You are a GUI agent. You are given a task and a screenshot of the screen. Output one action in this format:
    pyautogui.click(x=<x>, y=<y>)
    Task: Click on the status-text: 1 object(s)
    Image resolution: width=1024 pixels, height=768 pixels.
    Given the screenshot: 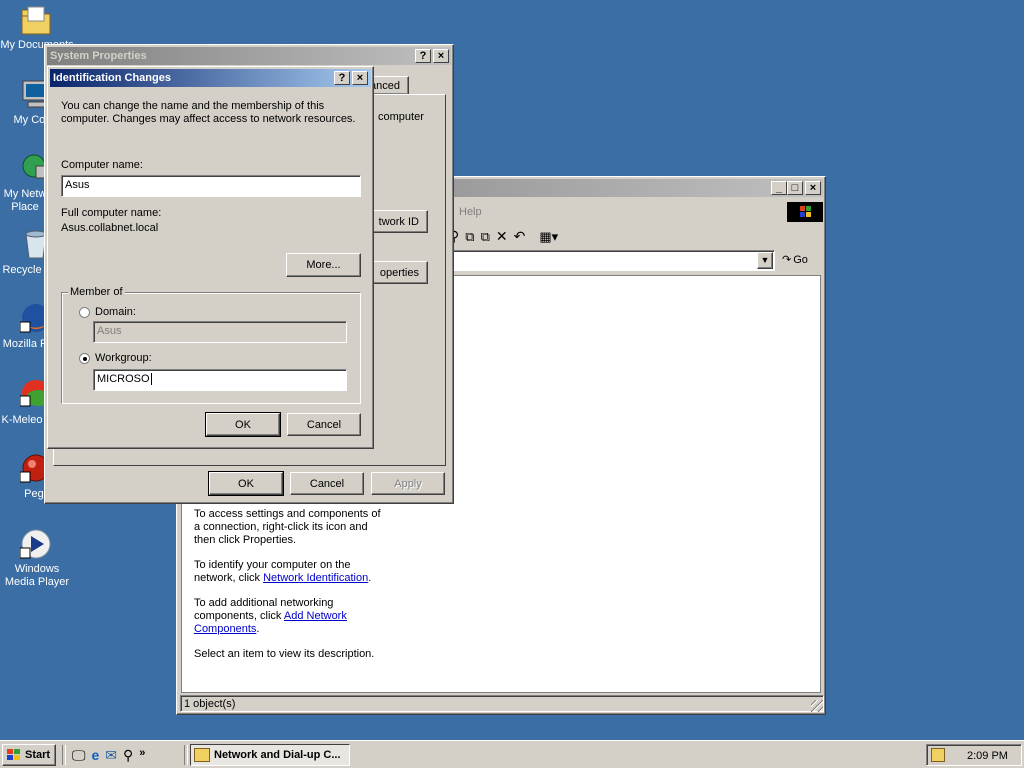 What is the action you would take?
    pyautogui.click(x=210, y=704)
    